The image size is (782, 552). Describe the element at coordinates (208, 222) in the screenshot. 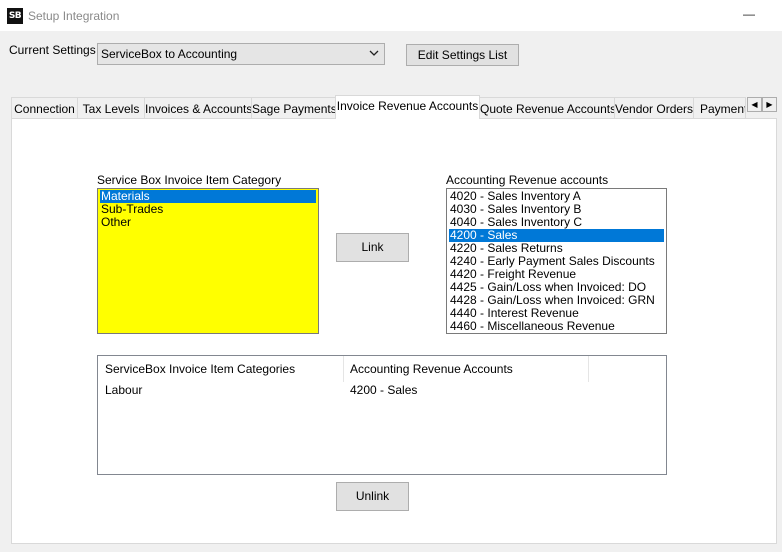

I see `category-item-other: Other` at that location.